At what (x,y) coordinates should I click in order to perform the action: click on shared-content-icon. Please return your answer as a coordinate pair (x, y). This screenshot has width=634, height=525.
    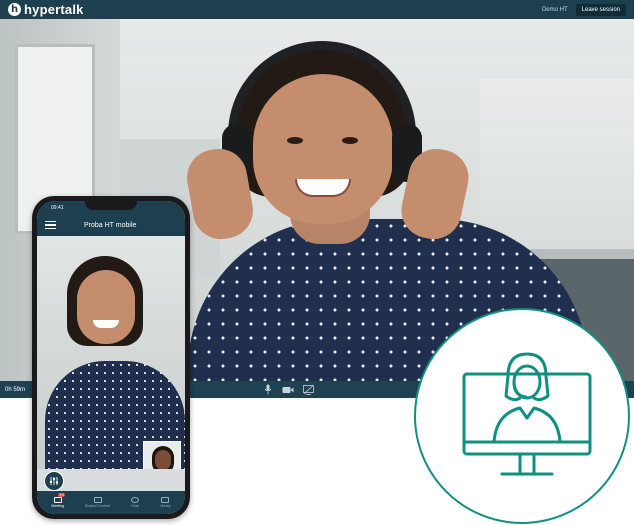
    Looking at the image, I should click on (97, 500).